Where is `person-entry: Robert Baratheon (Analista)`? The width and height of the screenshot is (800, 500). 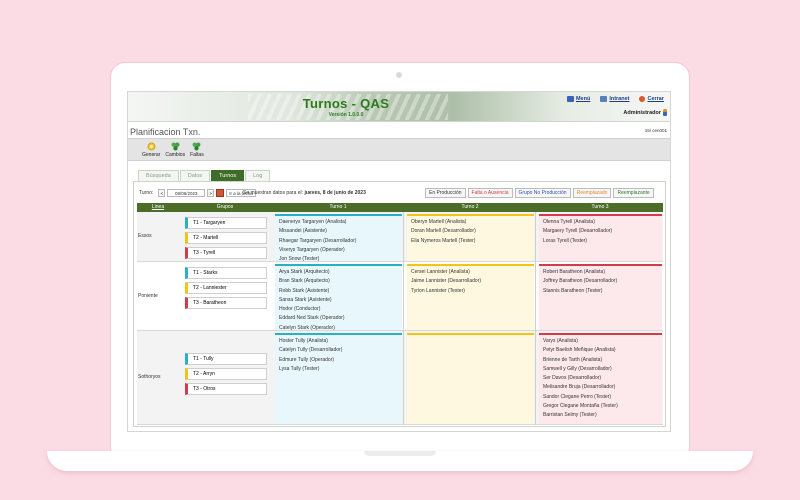
person-entry: Robert Baratheon (Analista) is located at coordinates (574, 272).